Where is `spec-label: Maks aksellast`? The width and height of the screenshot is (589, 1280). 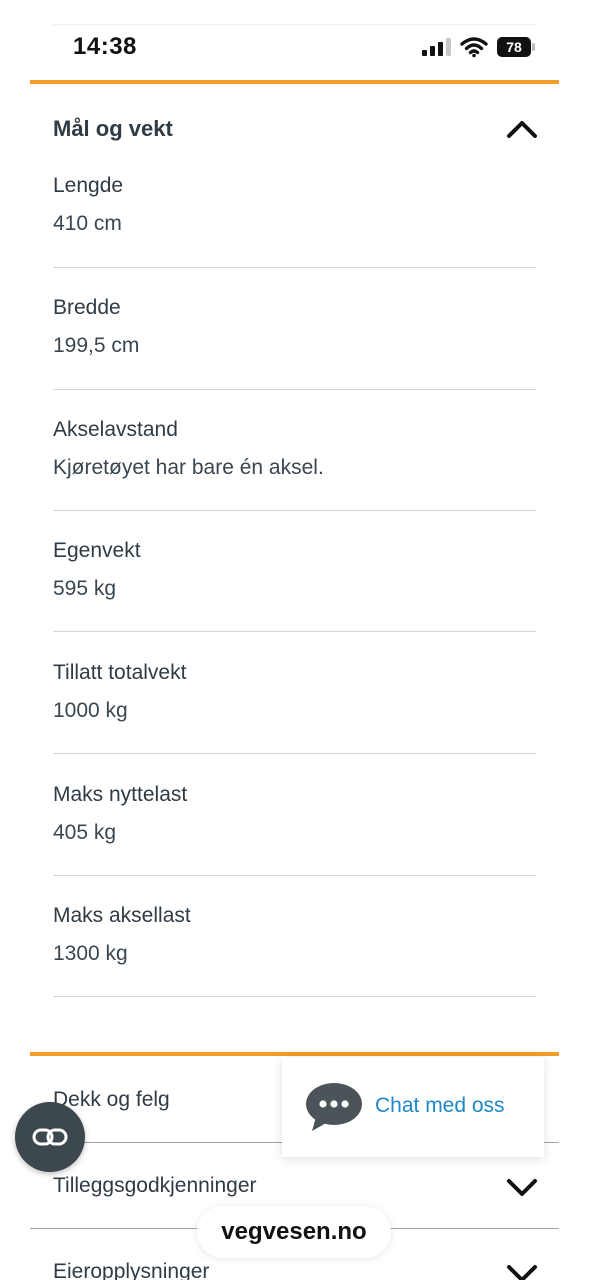
spec-label: Maks aksellast is located at coordinates (122, 915).